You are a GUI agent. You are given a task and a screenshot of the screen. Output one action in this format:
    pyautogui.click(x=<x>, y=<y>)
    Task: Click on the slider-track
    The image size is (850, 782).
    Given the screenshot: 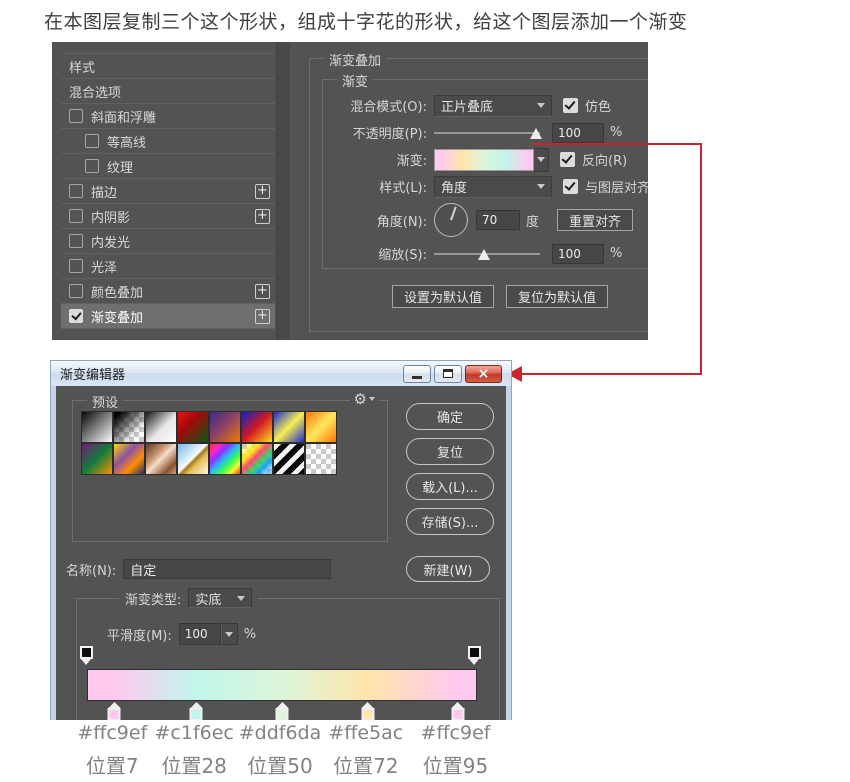 What is the action you would take?
    pyautogui.click(x=487, y=132)
    